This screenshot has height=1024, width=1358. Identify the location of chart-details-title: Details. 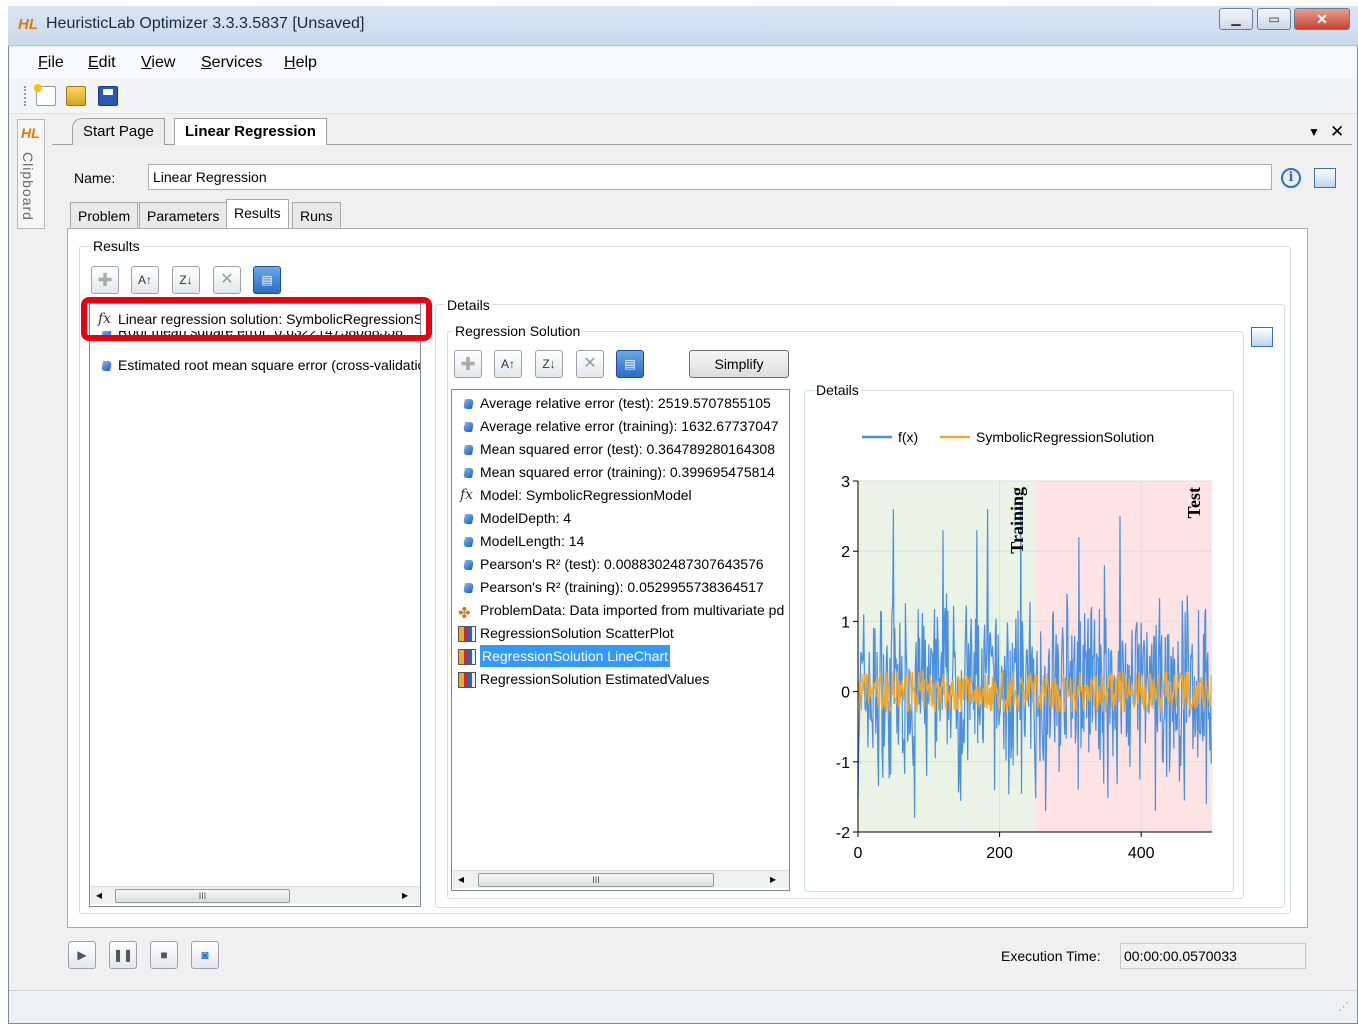
(837, 390).